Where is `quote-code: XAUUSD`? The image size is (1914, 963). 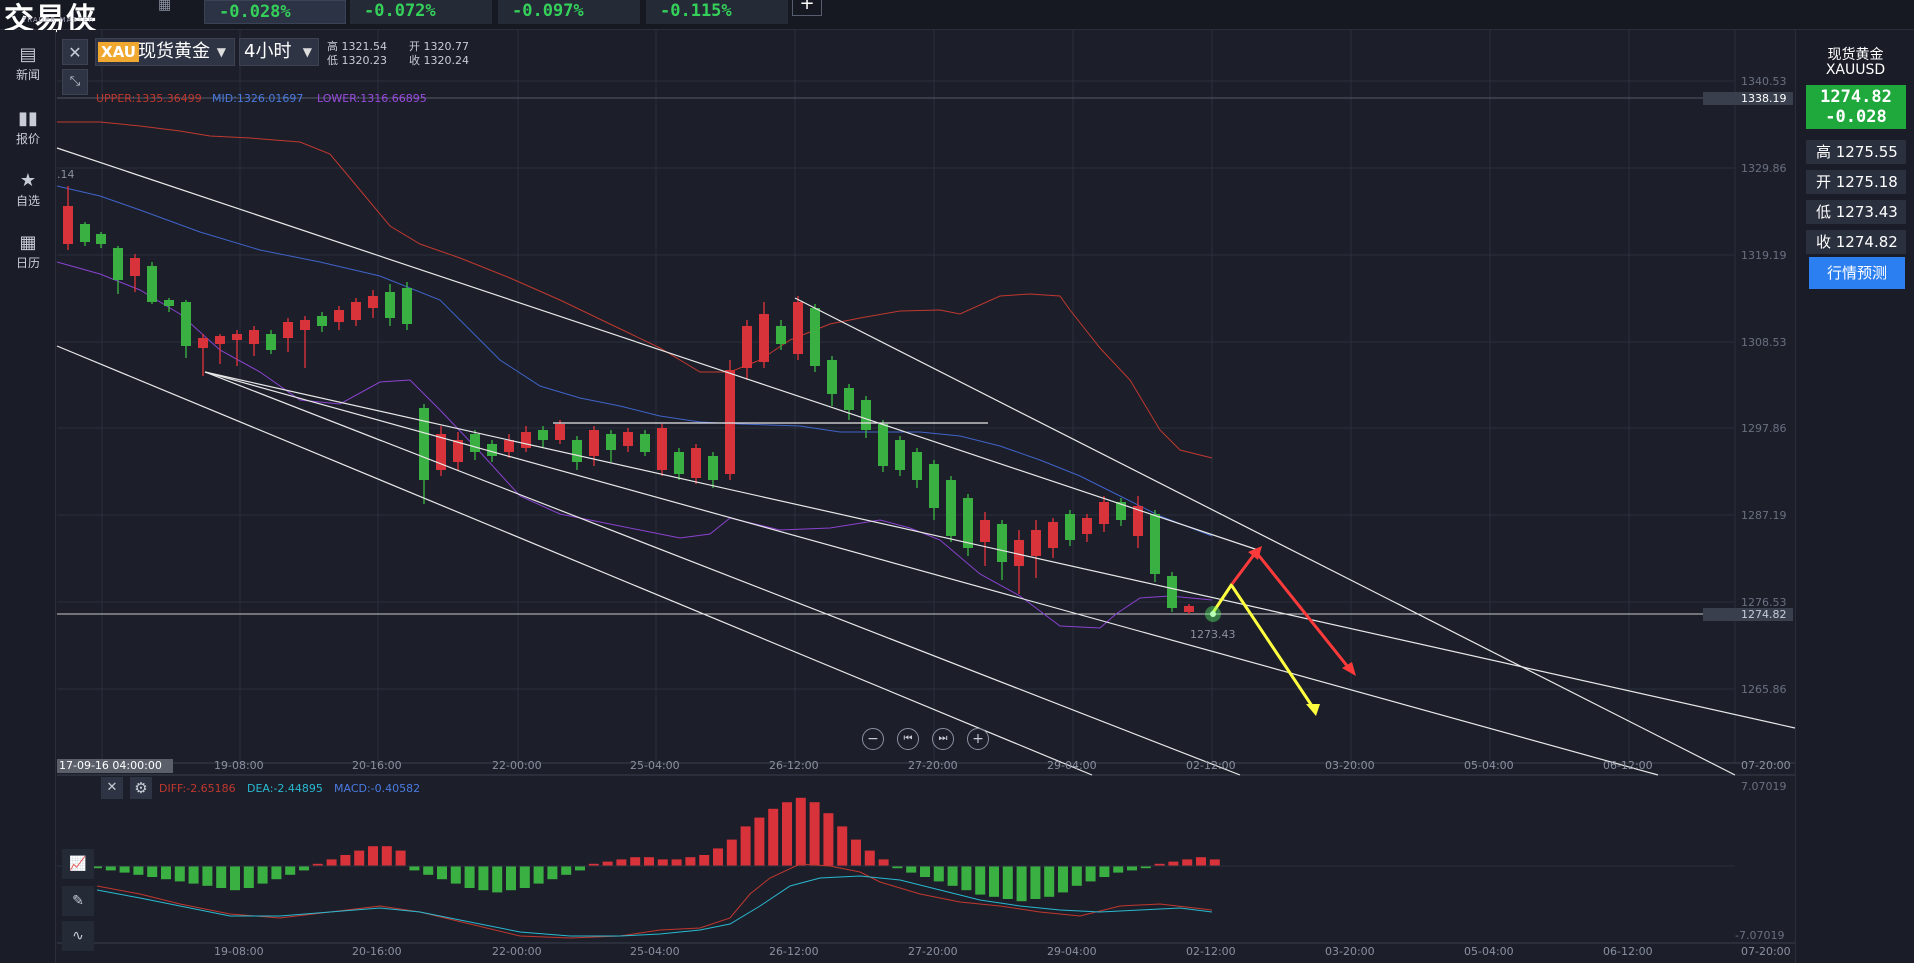 quote-code: XAUUSD is located at coordinates (1855, 70).